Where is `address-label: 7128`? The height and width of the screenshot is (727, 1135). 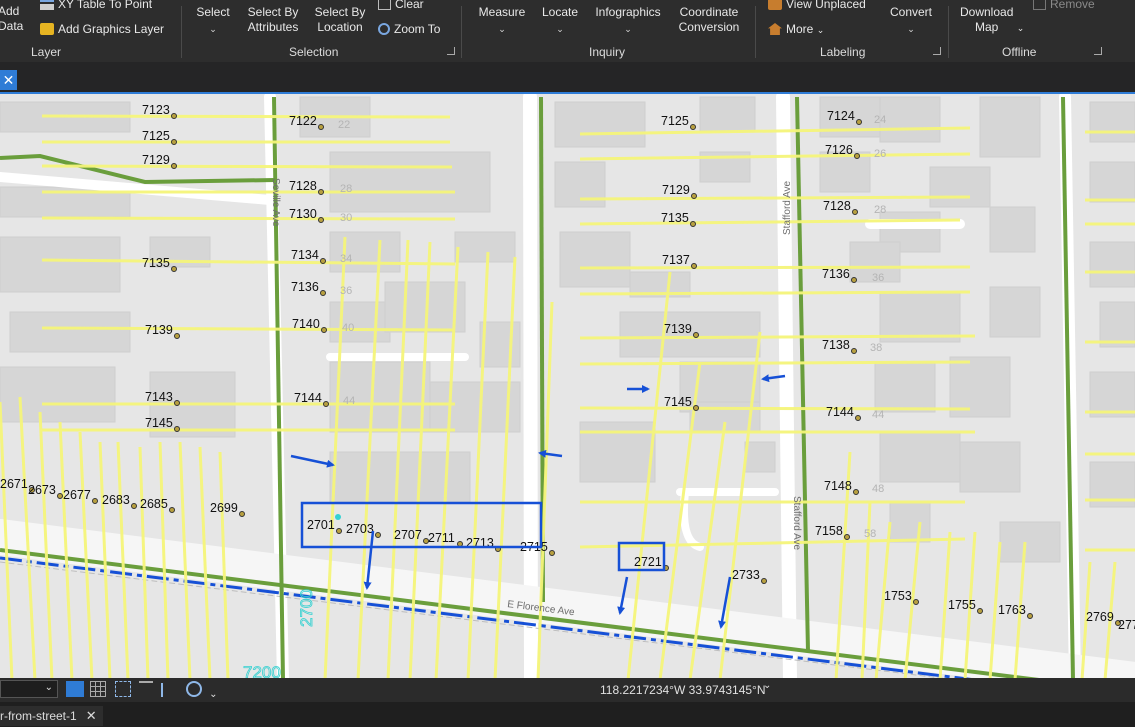
address-label: 7128 is located at coordinates (303, 186).